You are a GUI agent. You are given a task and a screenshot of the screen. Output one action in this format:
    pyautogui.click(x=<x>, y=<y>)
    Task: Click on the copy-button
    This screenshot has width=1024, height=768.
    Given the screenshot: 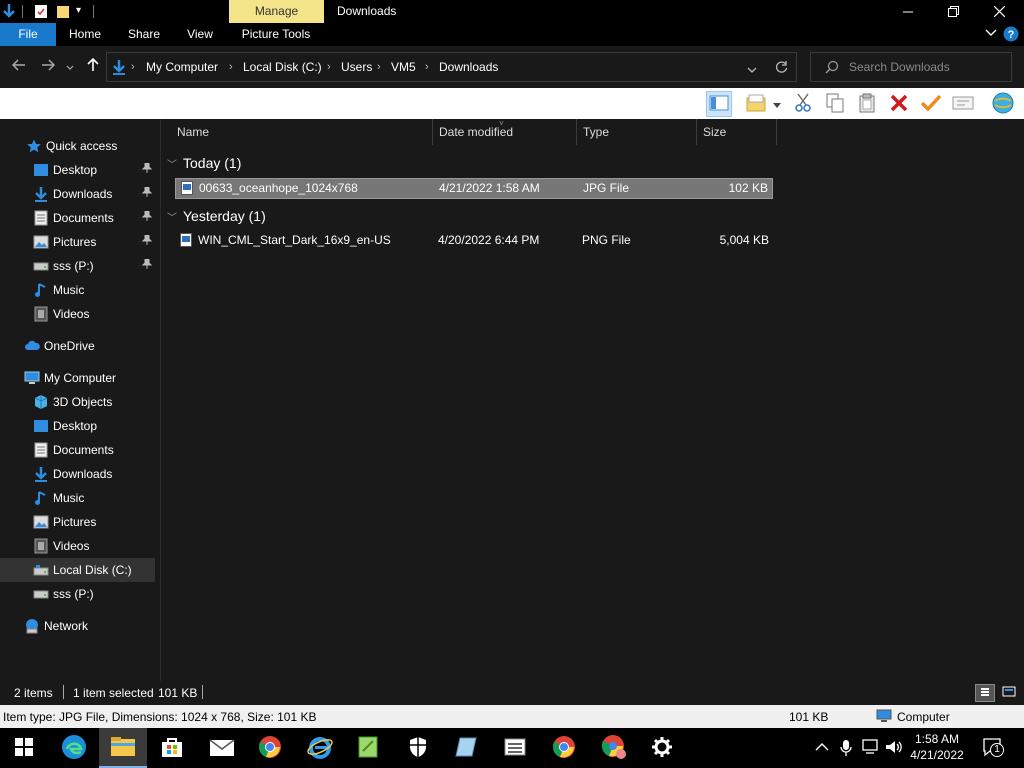 What is the action you would take?
    pyautogui.click(x=835, y=104)
    